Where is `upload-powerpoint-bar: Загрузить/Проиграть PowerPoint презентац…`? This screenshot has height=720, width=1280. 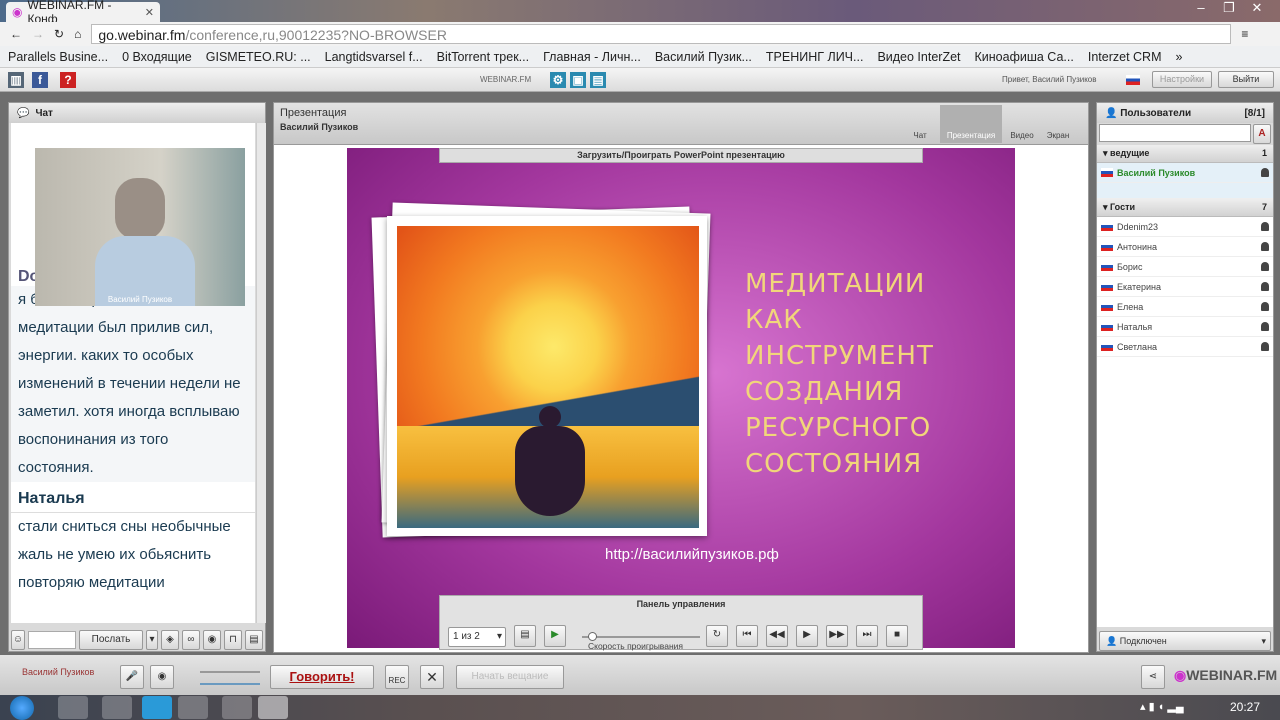
upload-powerpoint-bar: Загрузить/Проиграть PowerPoint презентац… is located at coordinates (681, 155).